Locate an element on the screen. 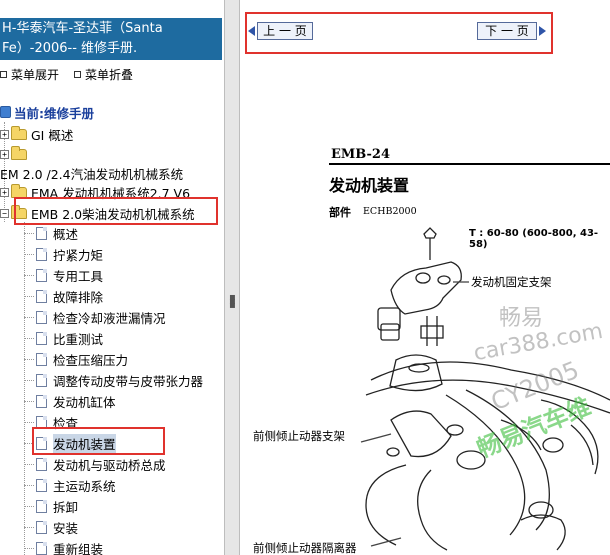  tree-node-gi: + GI 概述 is located at coordinates (36, 134).